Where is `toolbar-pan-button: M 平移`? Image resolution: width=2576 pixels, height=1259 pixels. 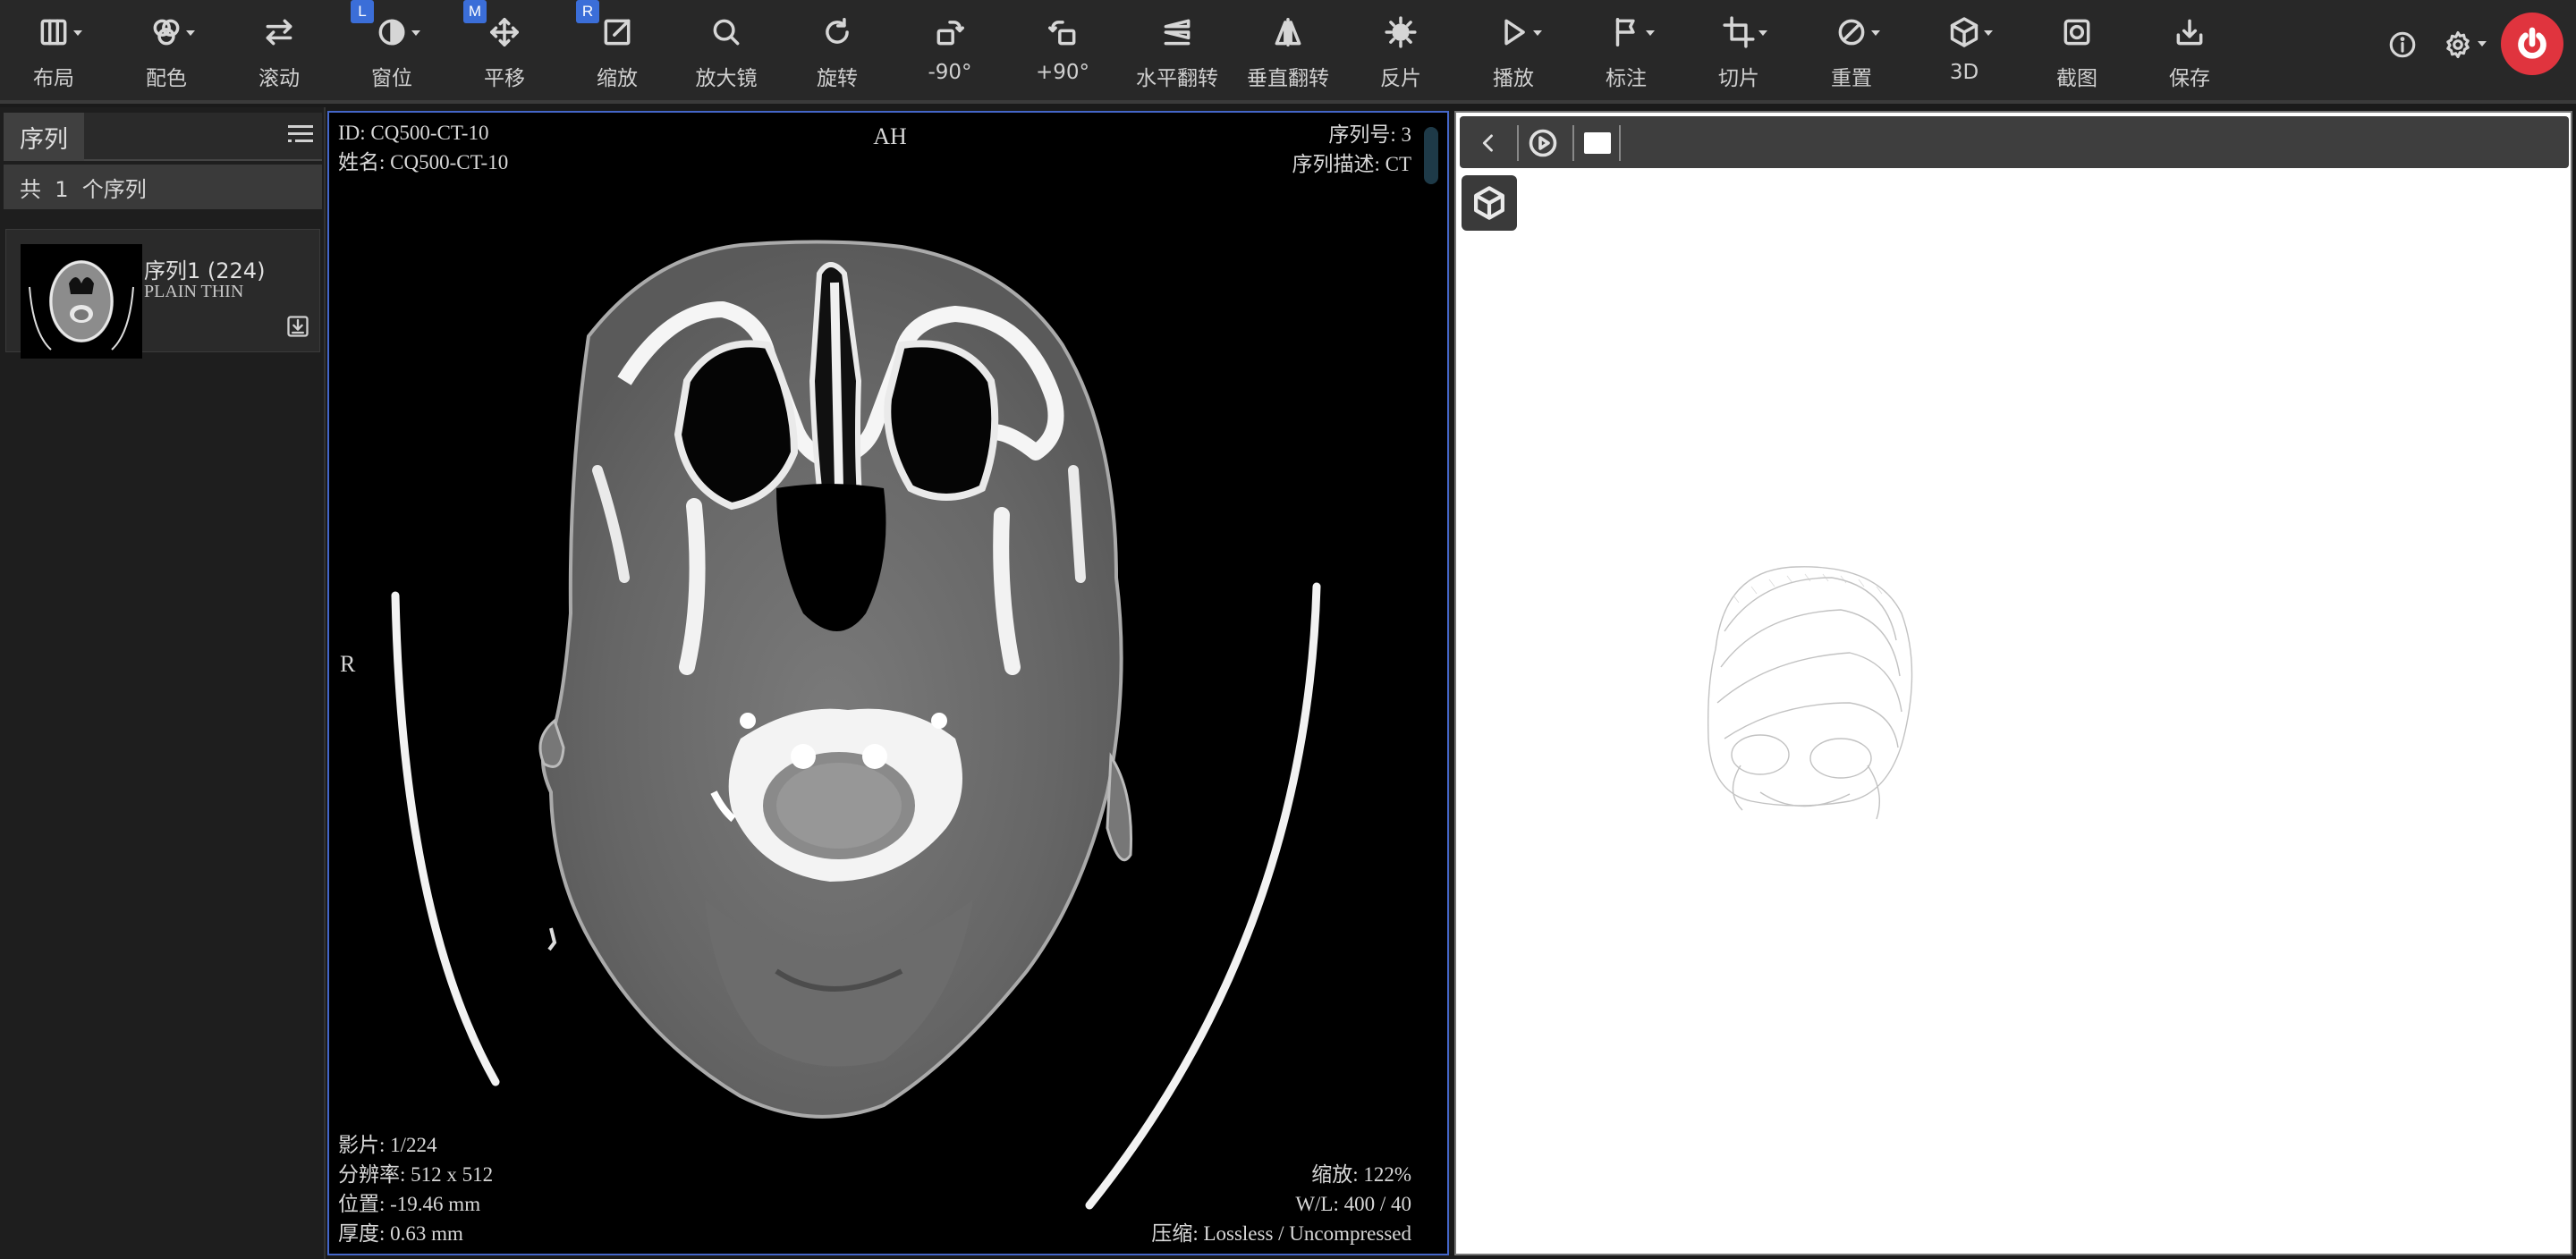
toolbar-pan-button: M 平移 is located at coordinates (504, 50).